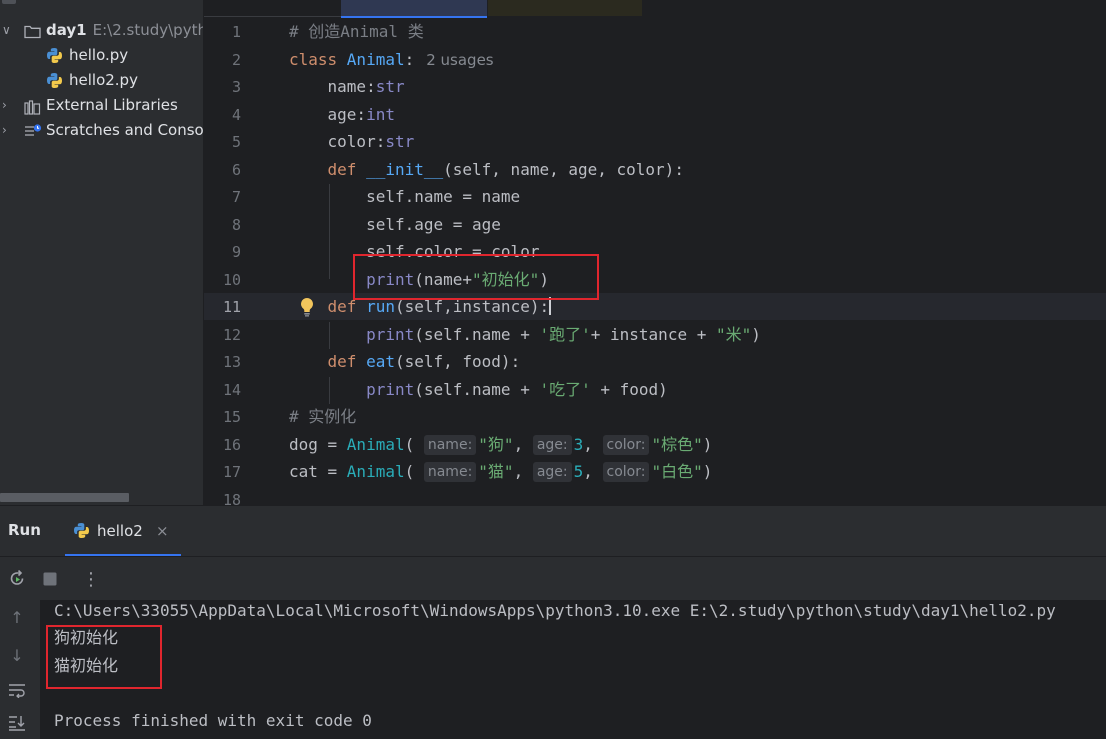  What do you see at coordinates (236, 142) in the screenshot?
I see `line-number: 5` at bounding box center [236, 142].